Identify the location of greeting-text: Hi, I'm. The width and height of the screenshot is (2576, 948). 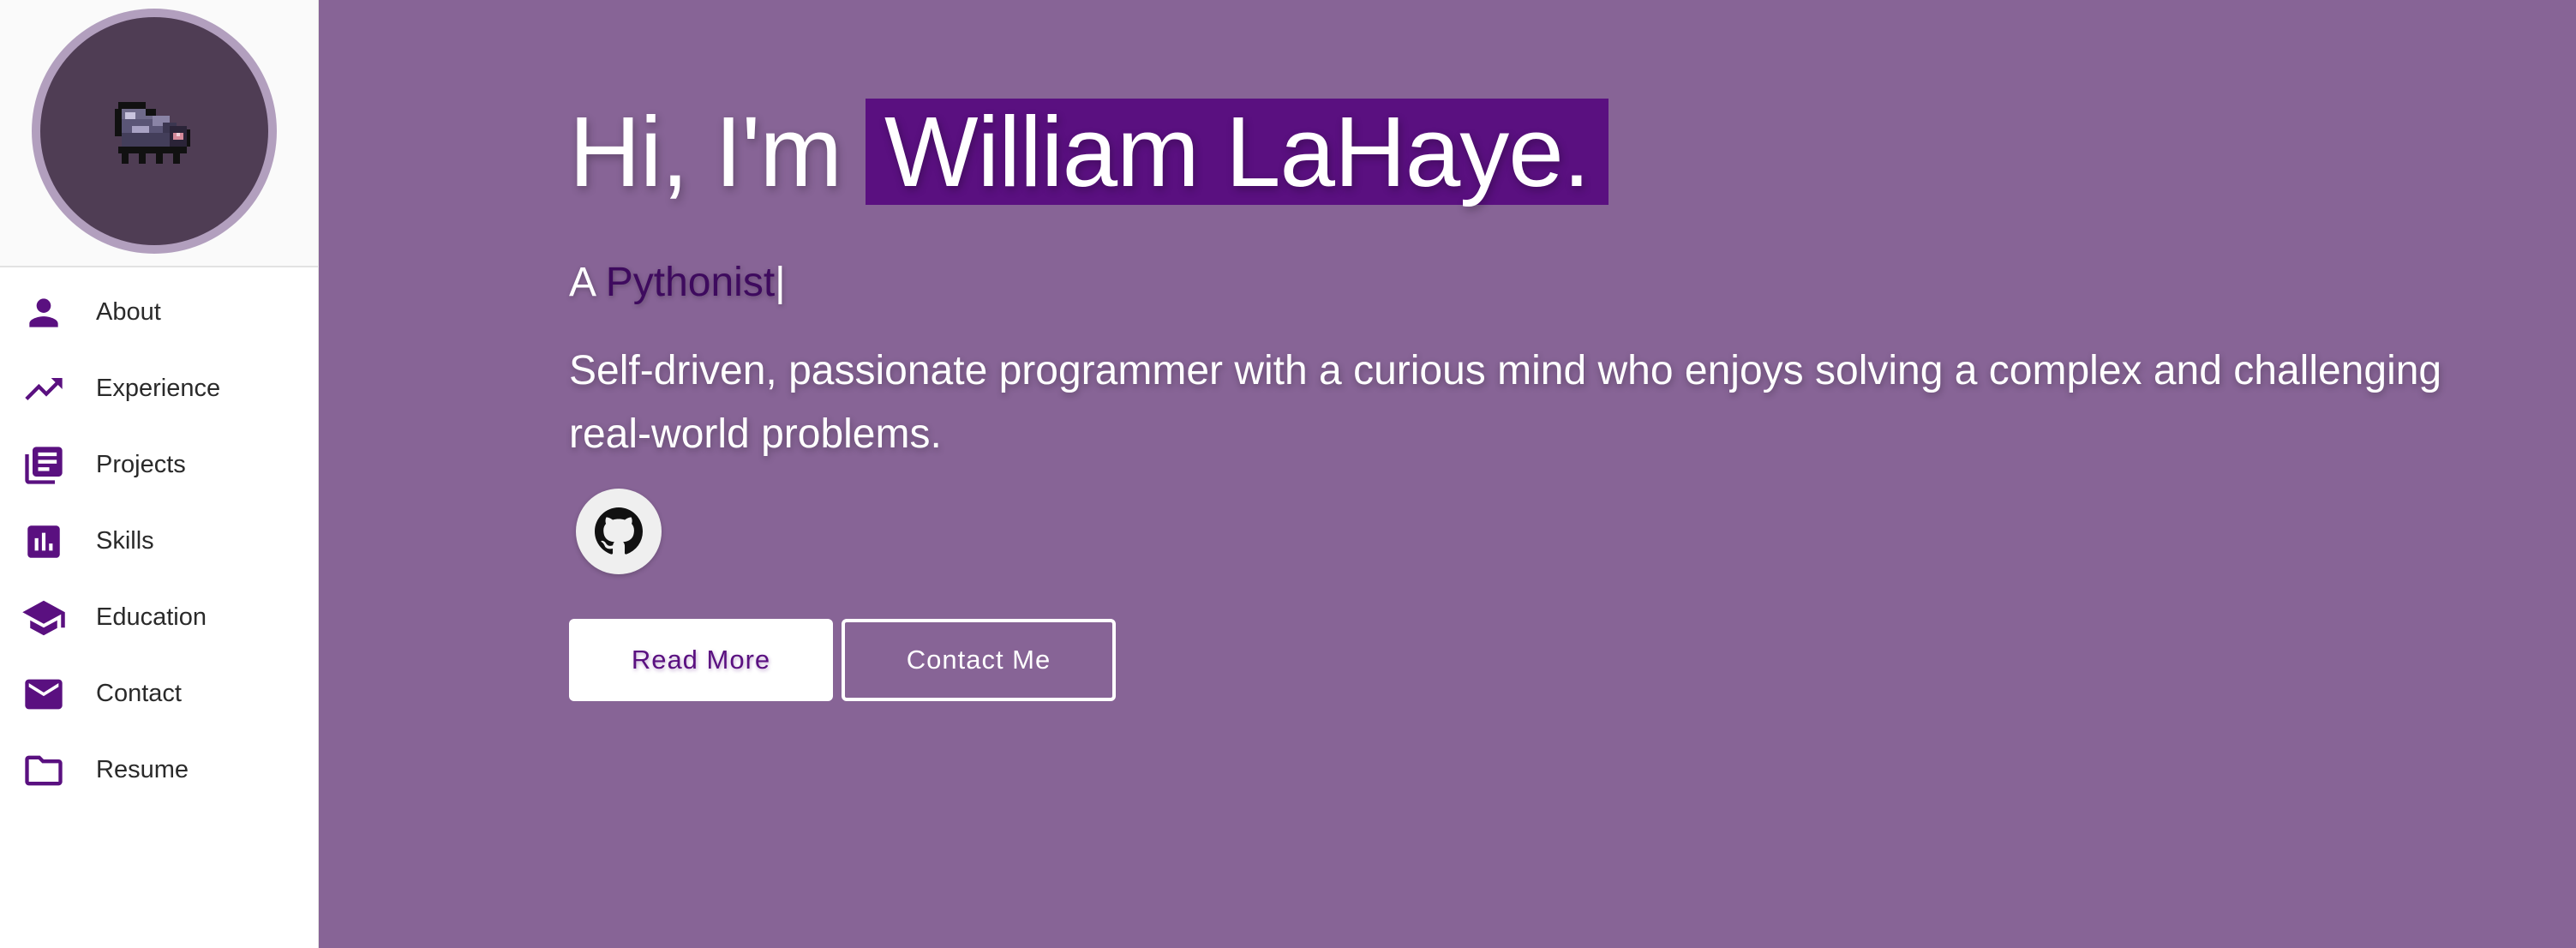
(705, 151).